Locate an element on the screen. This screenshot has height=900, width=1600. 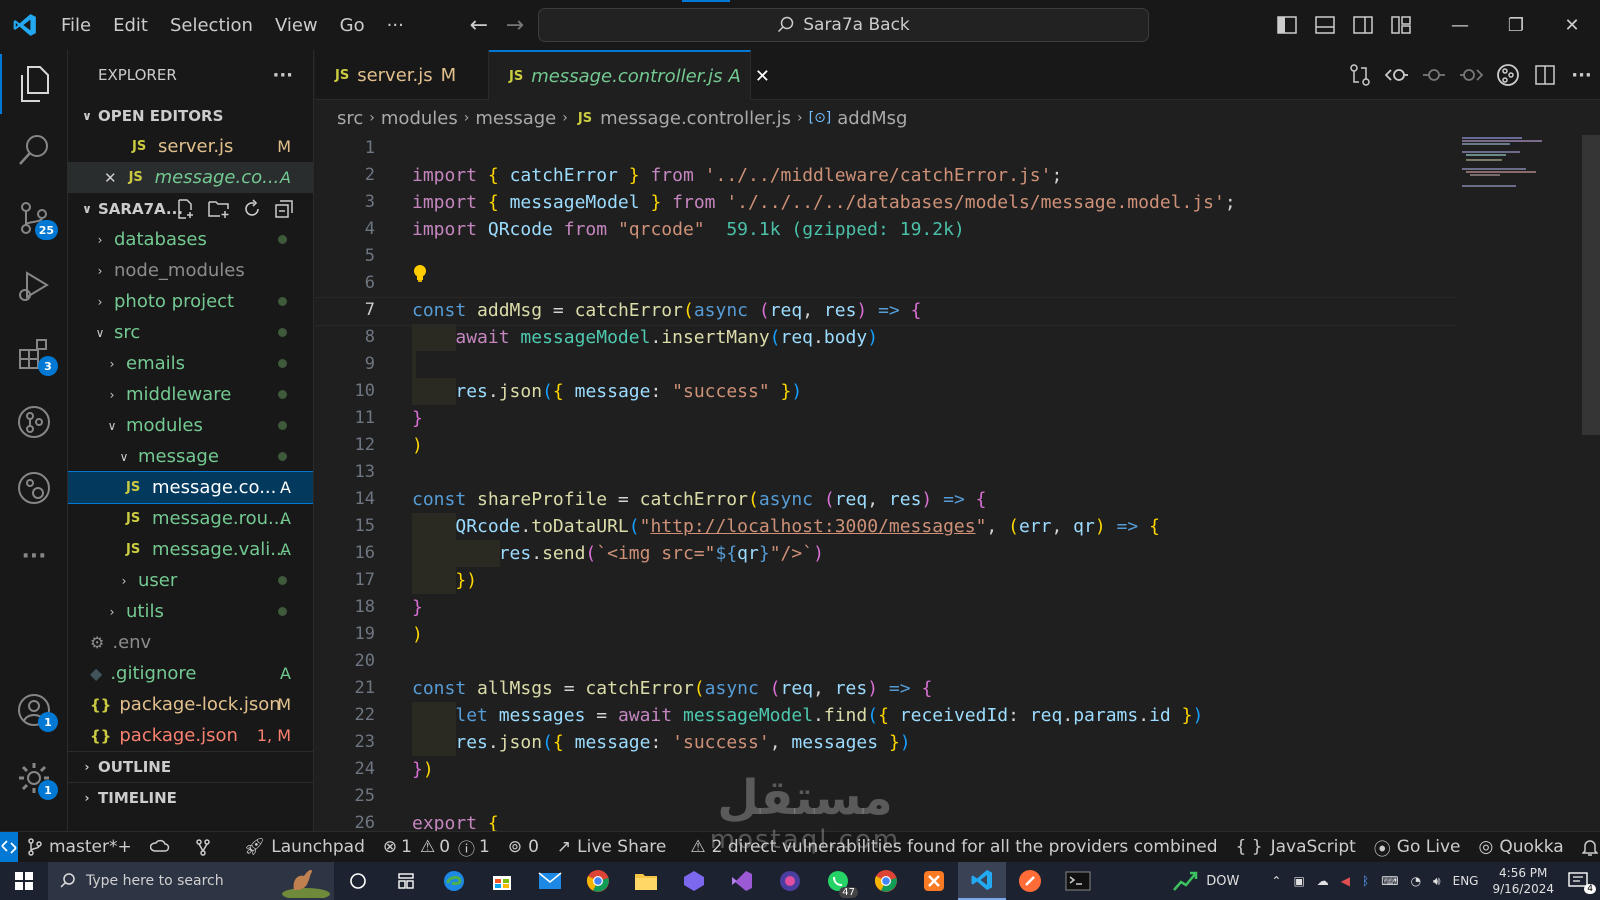
tree-folder-modules: ∨ modules is located at coordinates (190, 425).